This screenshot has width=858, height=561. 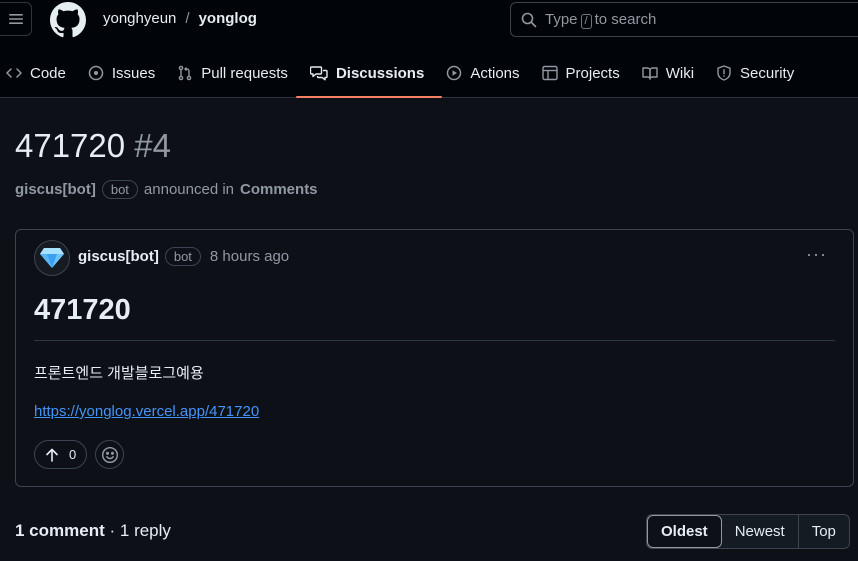 What do you see at coordinates (118, 256) in the screenshot?
I see `post-author-link: giscus[bot]` at bounding box center [118, 256].